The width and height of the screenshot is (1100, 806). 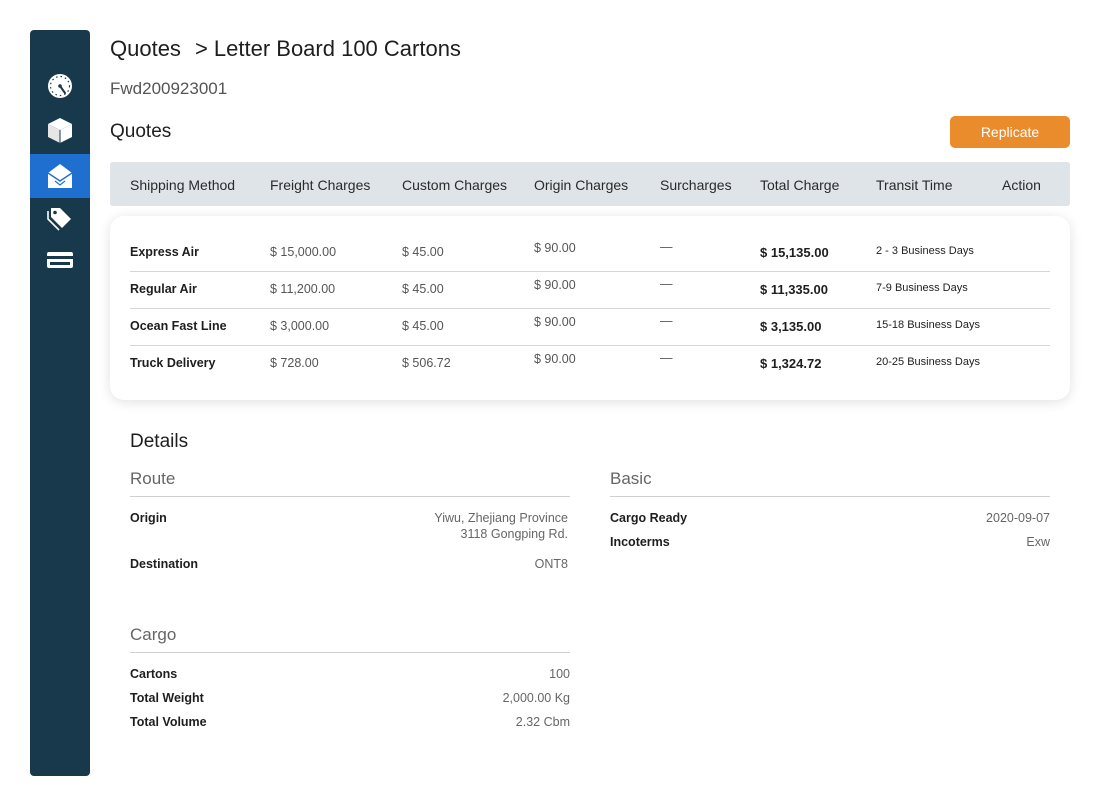 What do you see at coordinates (1010, 132) in the screenshot?
I see `replicate-button: Replicate` at bounding box center [1010, 132].